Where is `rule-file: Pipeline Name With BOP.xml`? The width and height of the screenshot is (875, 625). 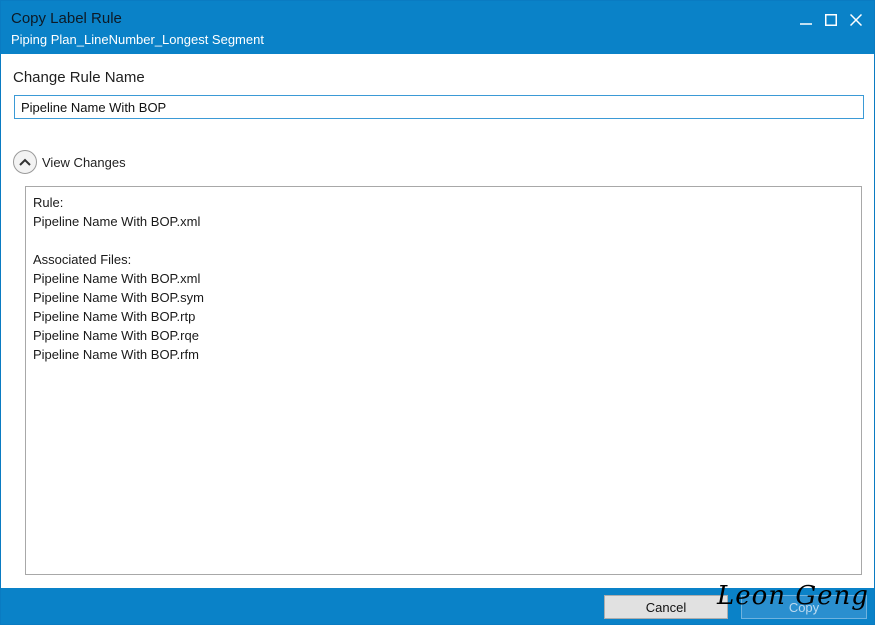
rule-file: Pipeline Name With BOP.xml is located at coordinates (117, 221).